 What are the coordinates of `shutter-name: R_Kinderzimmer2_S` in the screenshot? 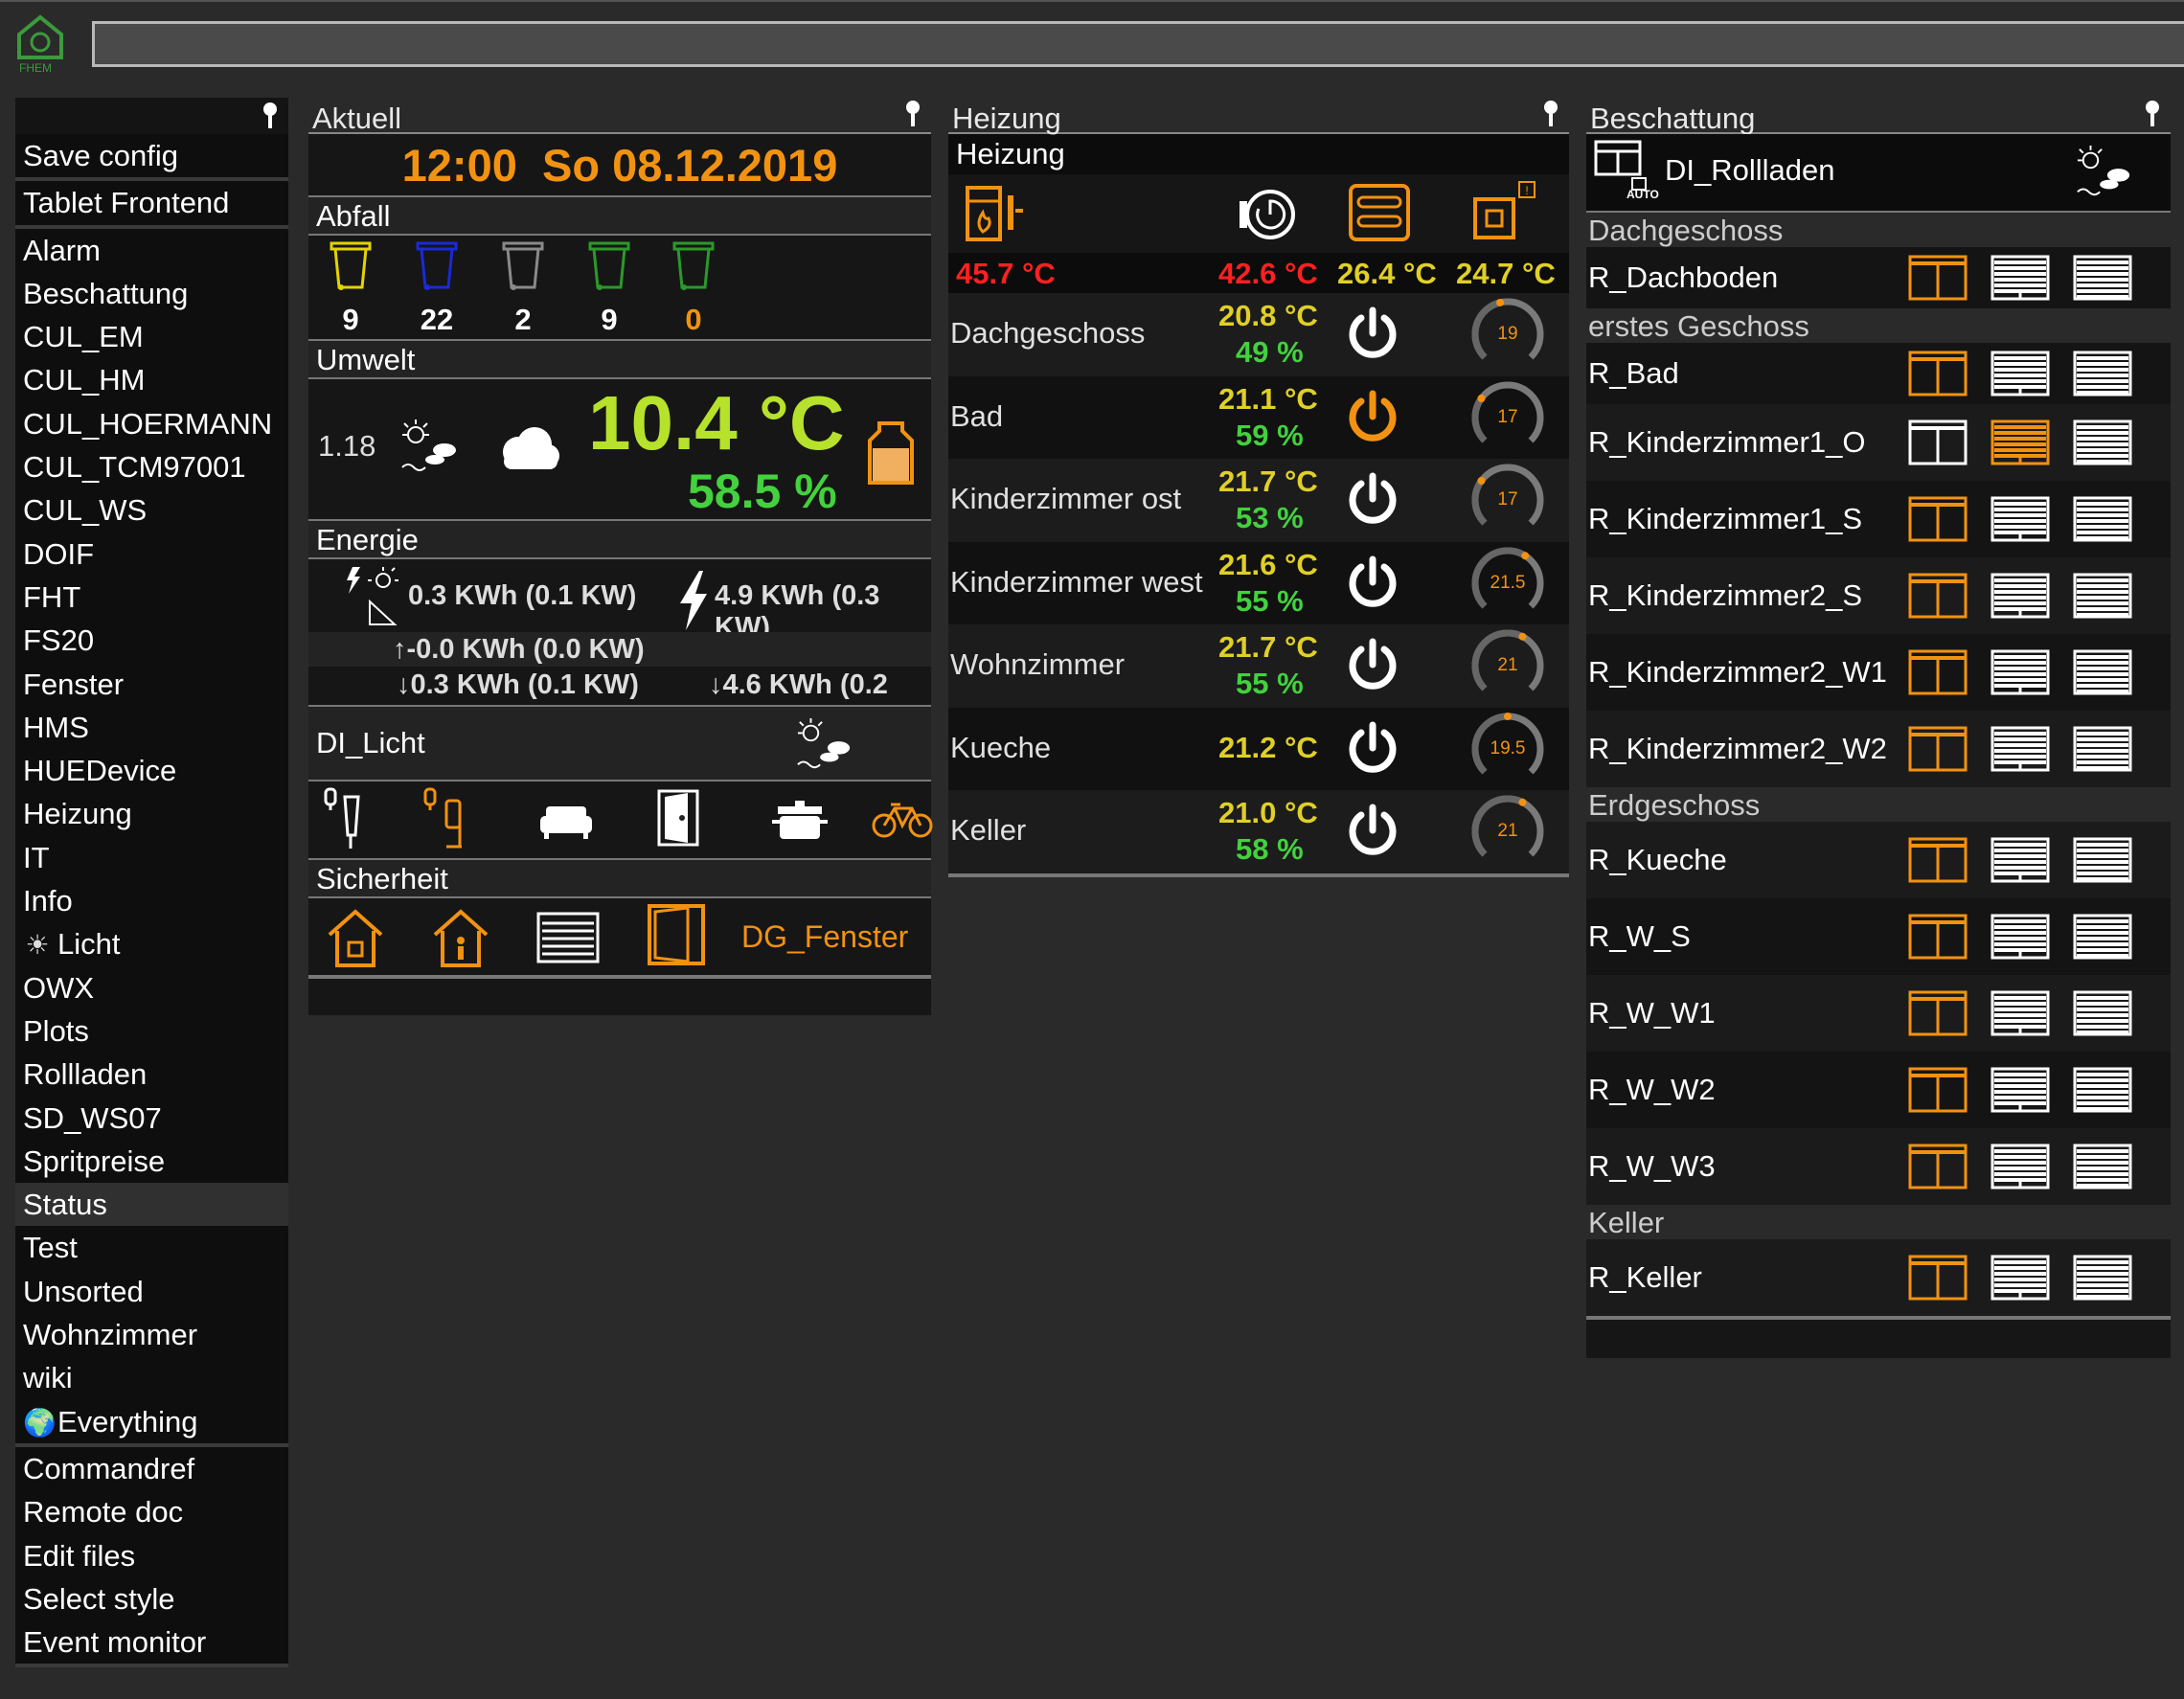 It's located at (1725, 595).